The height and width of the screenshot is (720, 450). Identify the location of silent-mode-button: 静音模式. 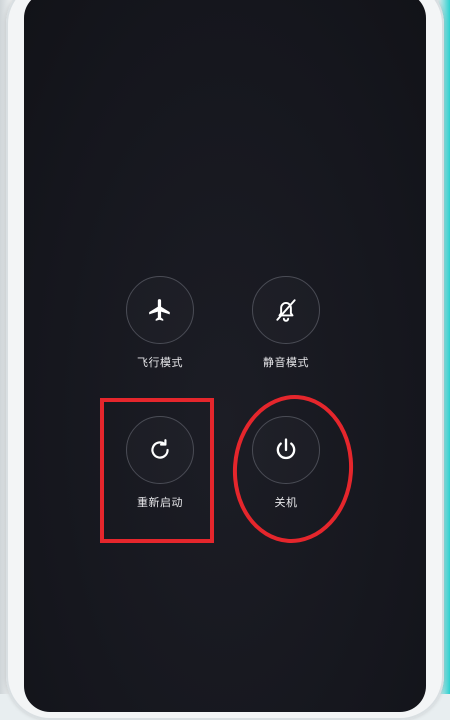
(286, 323).